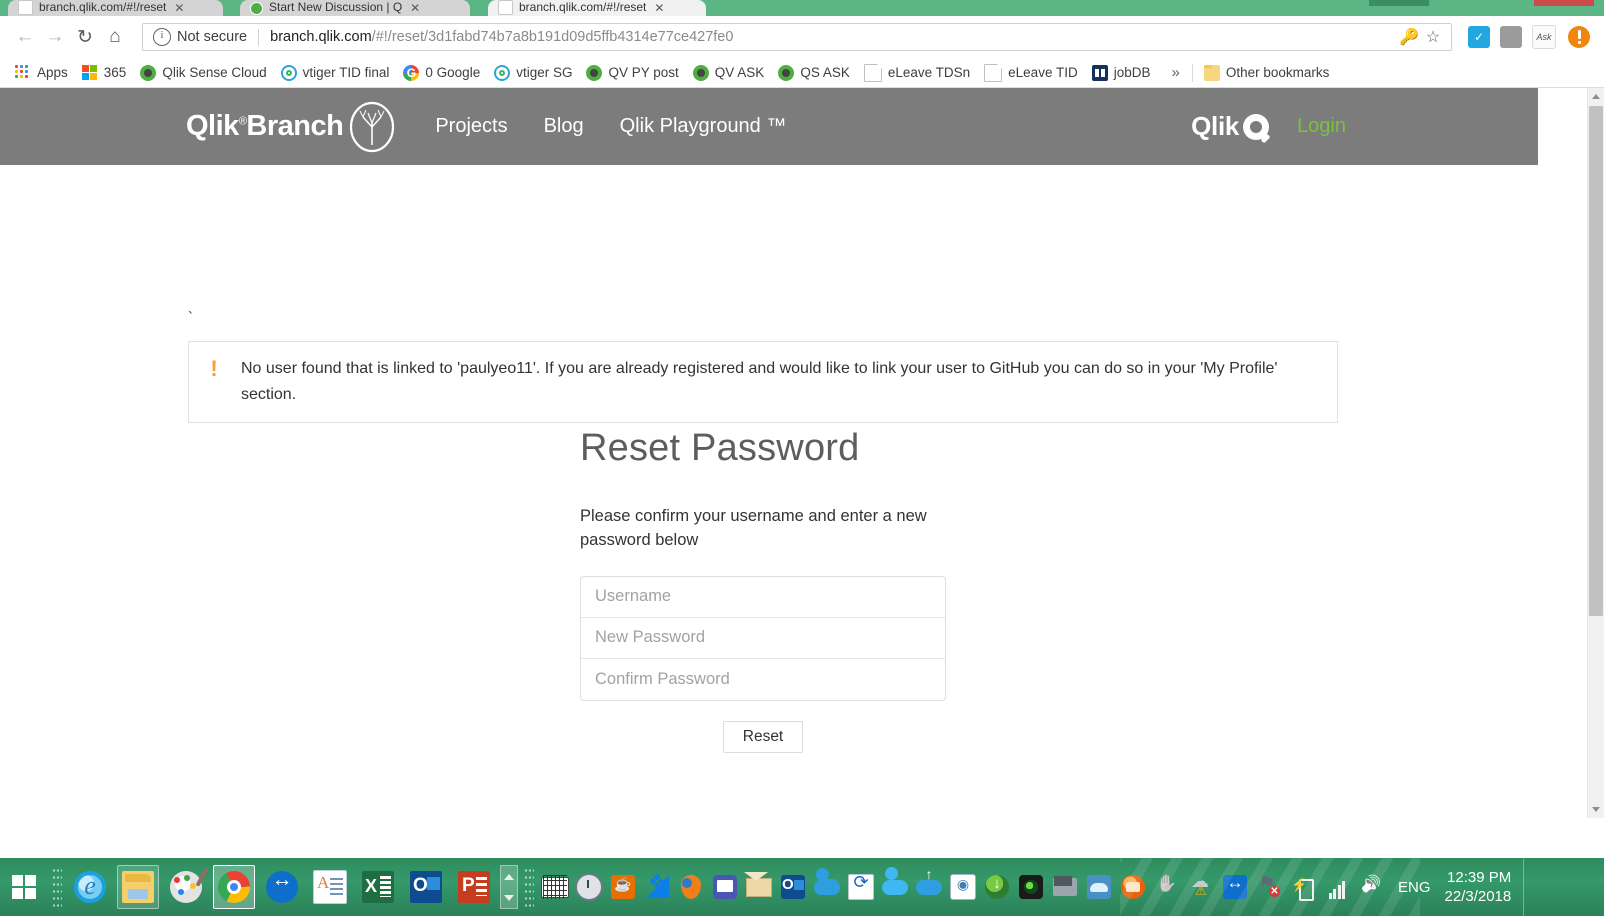 Image resolution: width=1604 pixels, height=916 pixels. I want to click on nav-link-projects: Projects, so click(471, 126).